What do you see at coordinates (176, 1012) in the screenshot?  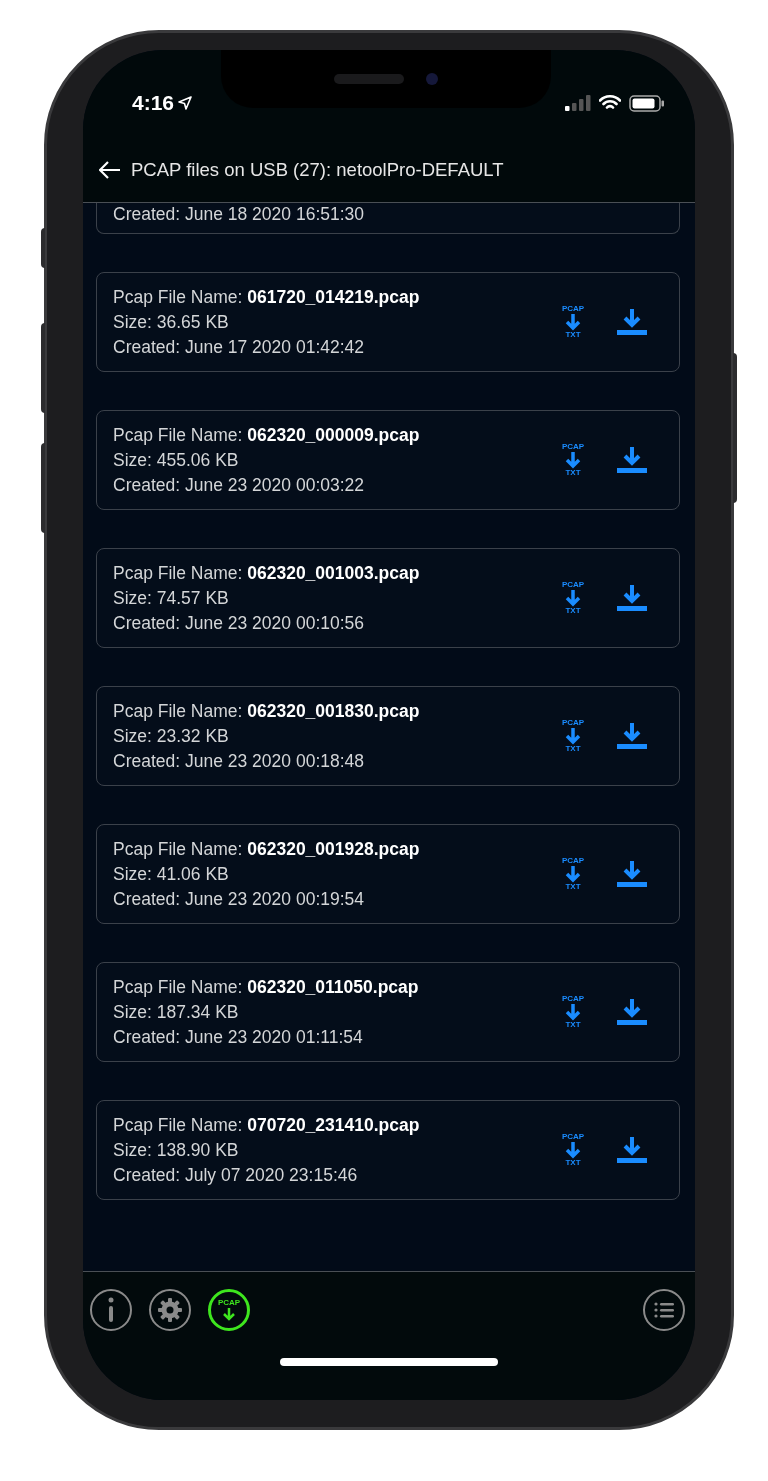 I see `file-size: Size: 187.34 KB` at bounding box center [176, 1012].